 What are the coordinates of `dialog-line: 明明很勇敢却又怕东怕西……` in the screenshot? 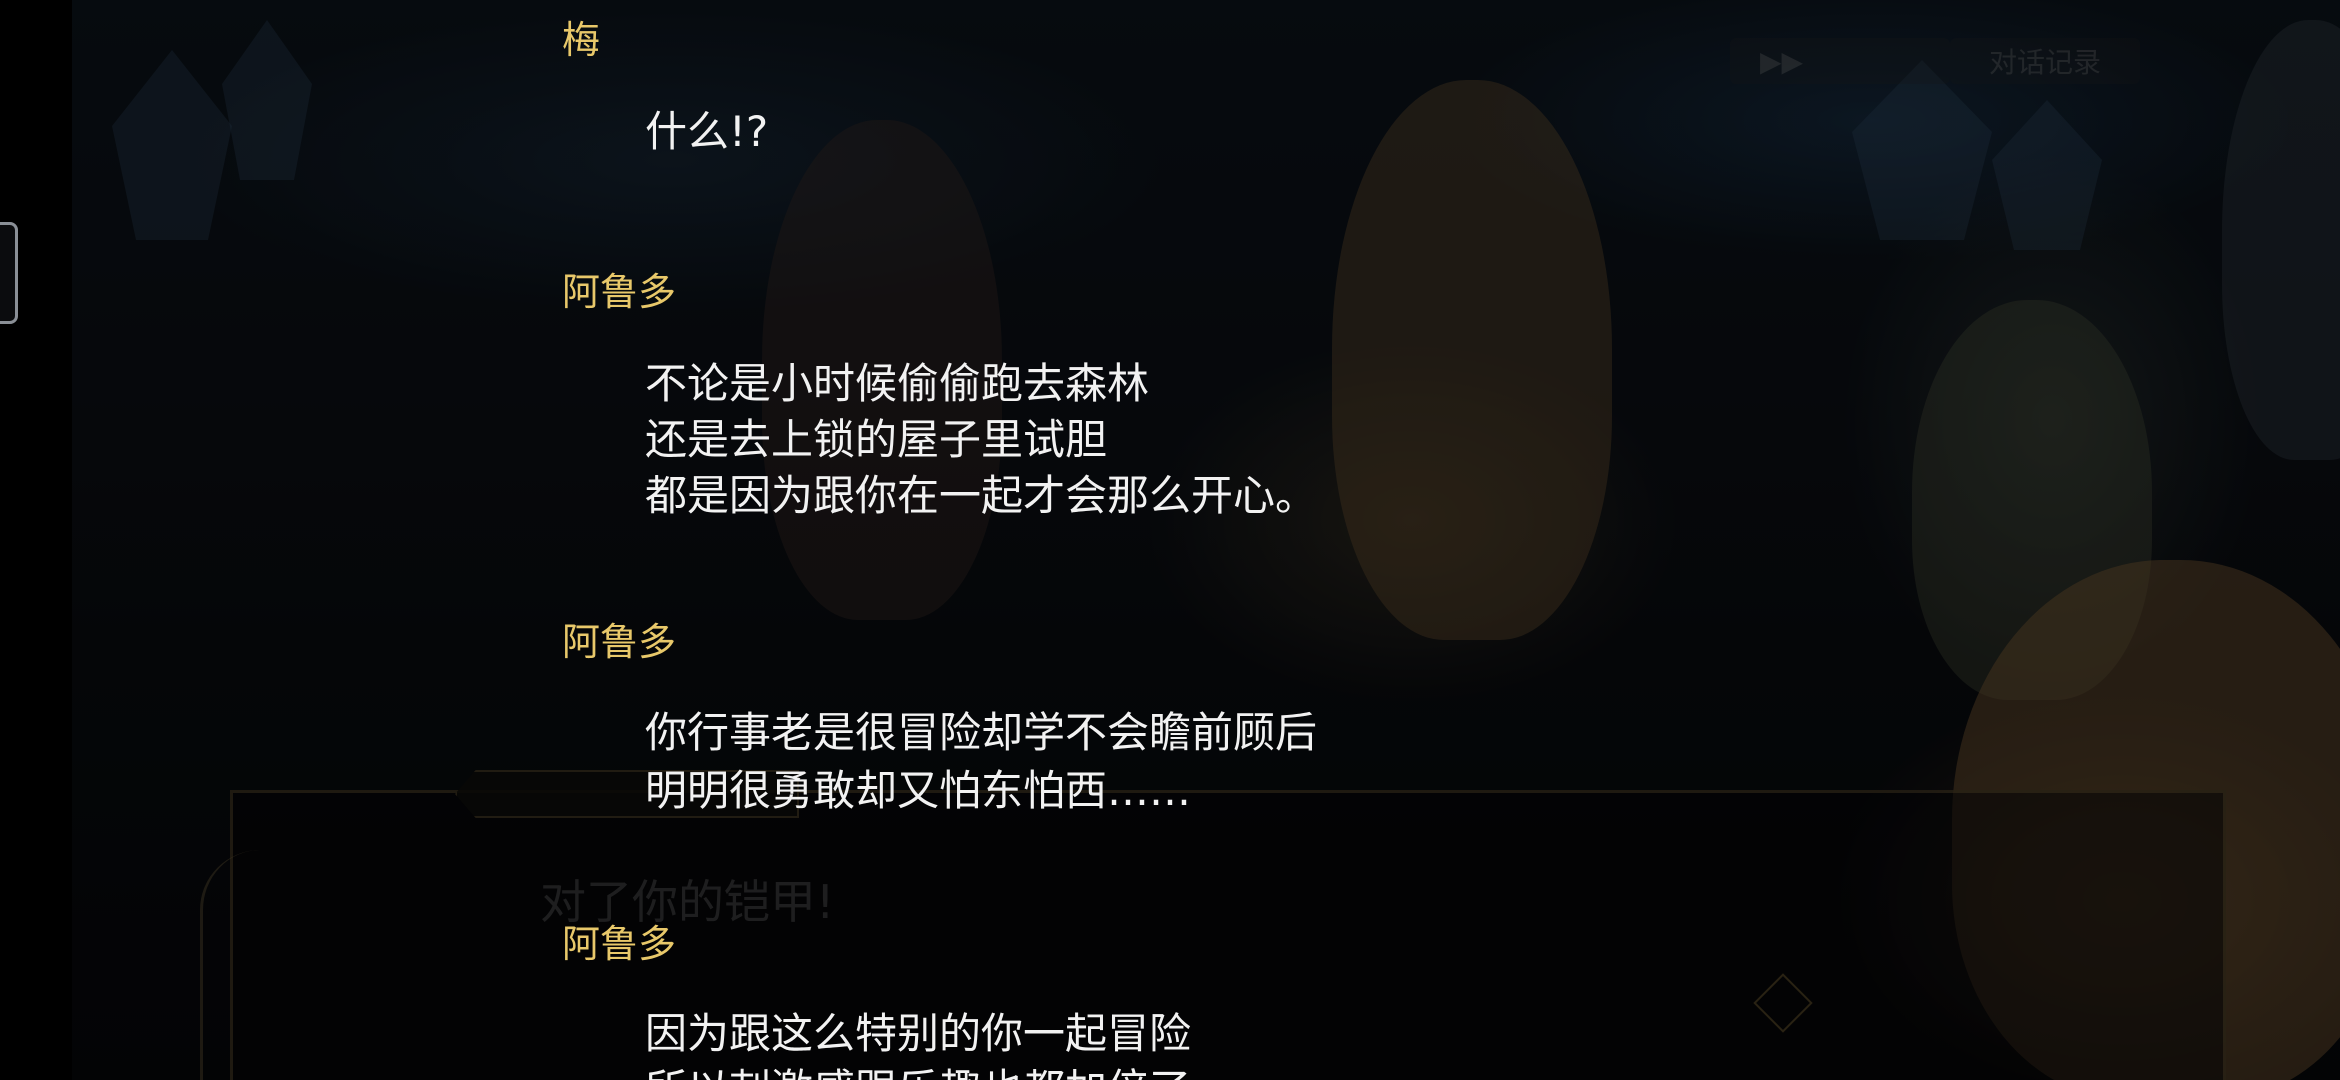 It's located at (918, 790).